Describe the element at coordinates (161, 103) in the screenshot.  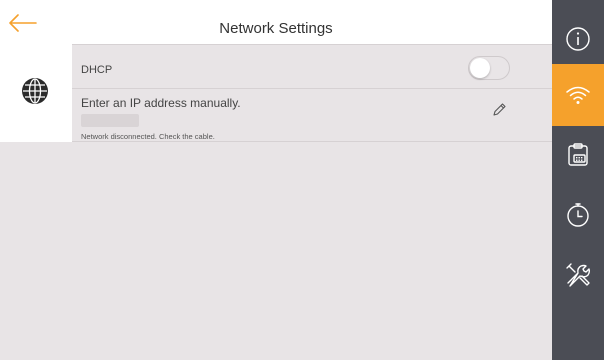
I see `manual-ip-label: Enter an IP address manually.` at that location.